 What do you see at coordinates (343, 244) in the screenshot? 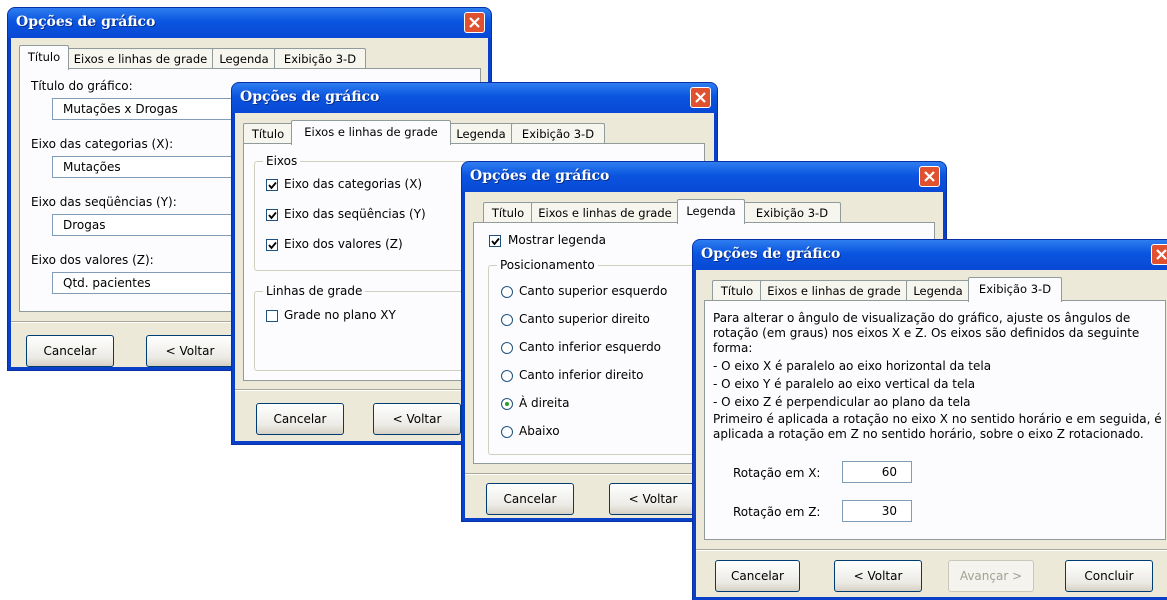
I see `value-axis-label: Eixo dos valores (Z)` at bounding box center [343, 244].